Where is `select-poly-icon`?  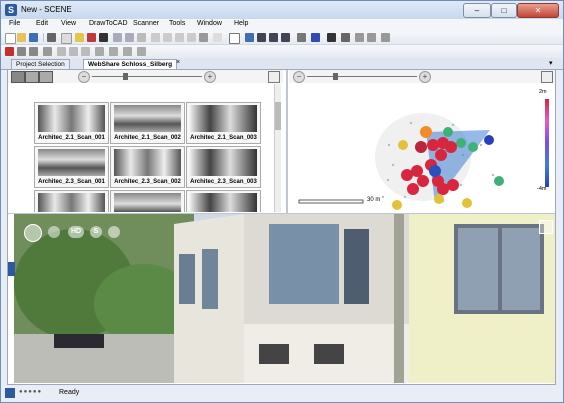
select-poly-icon is located at coordinates (179, 37).